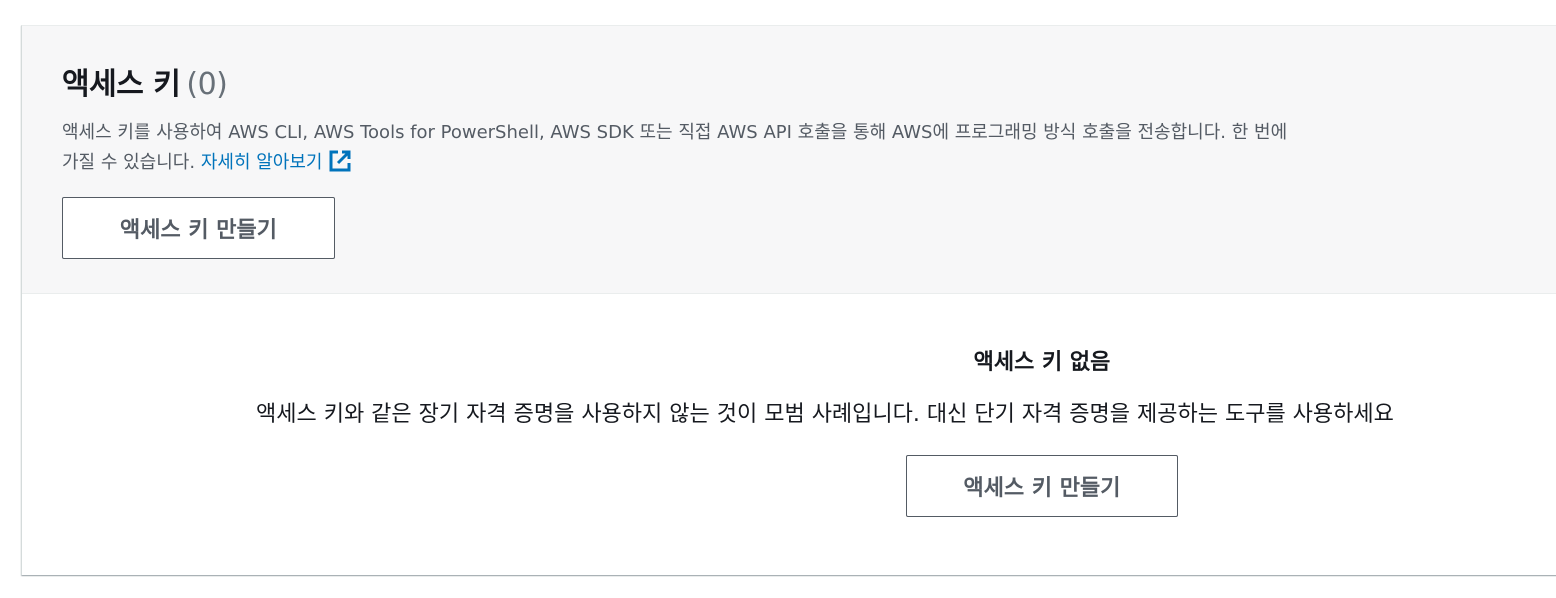  Describe the element at coordinates (1042, 486) in the screenshot. I see `empty-state-create-access-key-button: 액세스 키 만들기` at that location.